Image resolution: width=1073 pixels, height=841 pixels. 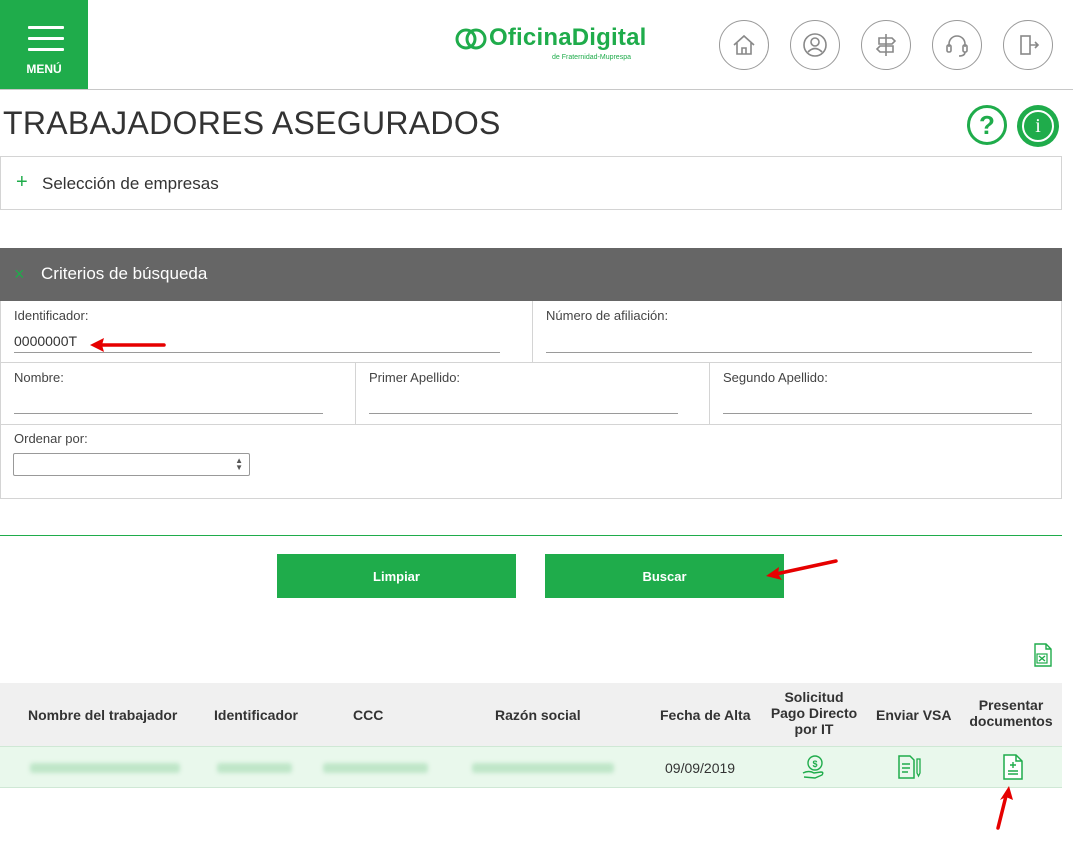 I want to click on segundo-apellido-cell: Segundo Apellido:, so click(x=885, y=393).